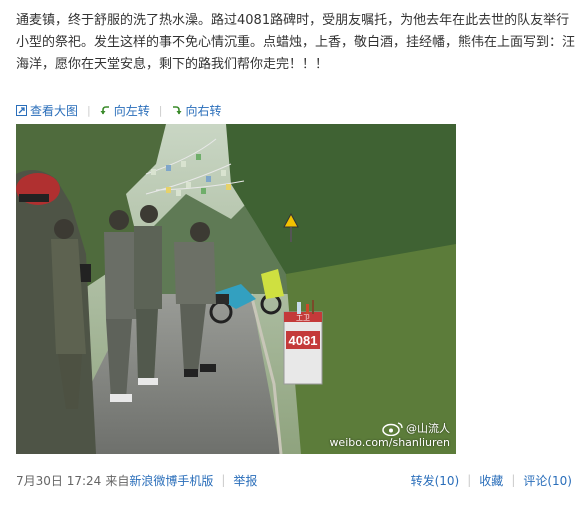  I want to click on rotate-left-label: 向左转, so click(131, 110).